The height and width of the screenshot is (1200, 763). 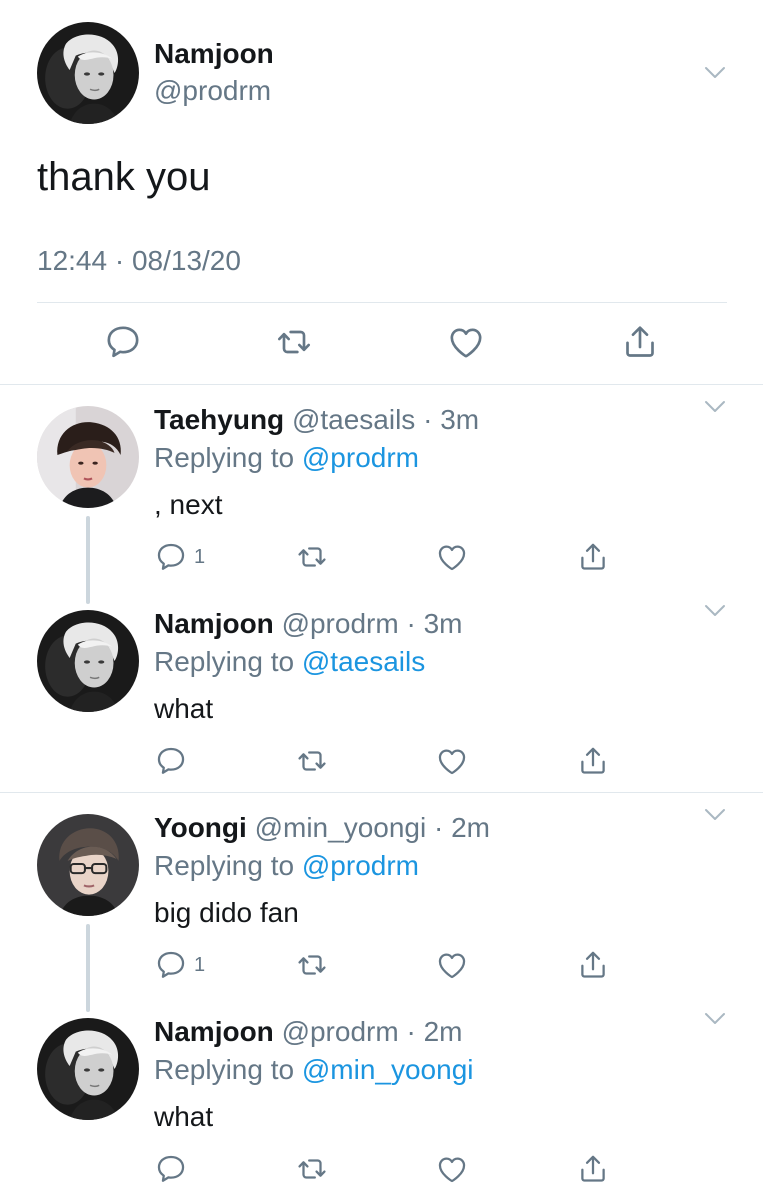 What do you see at coordinates (363, 661) in the screenshot?
I see `mention-link: @taesails` at bounding box center [363, 661].